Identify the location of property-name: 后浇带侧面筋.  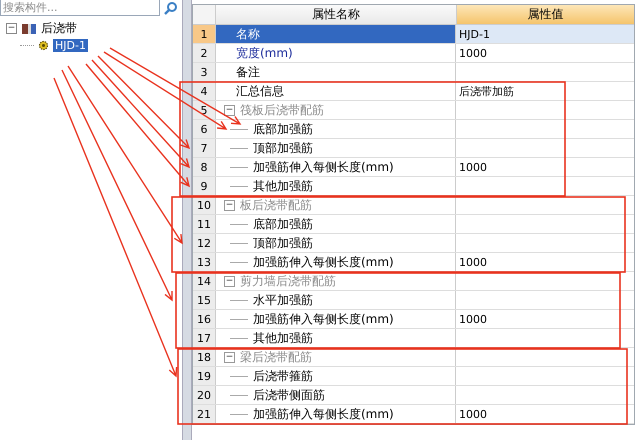
(289, 395).